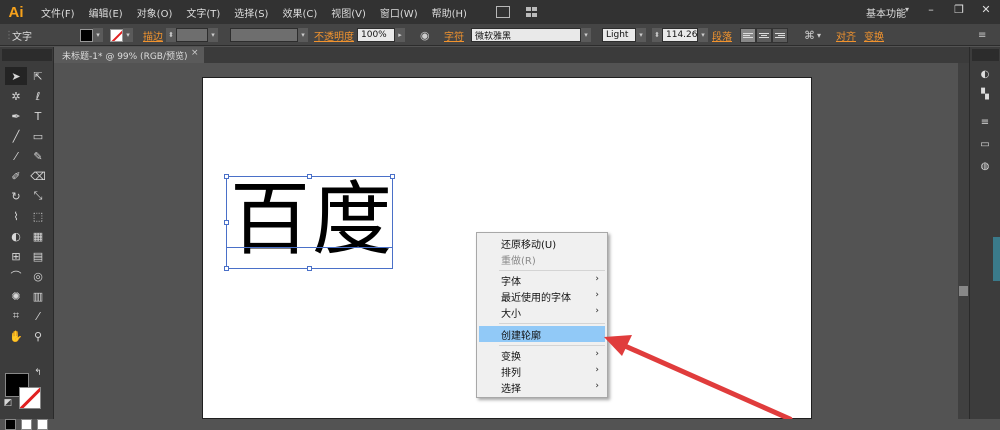 The height and width of the screenshot is (430, 1000). I want to click on close-icon: ×, so click(195, 53).